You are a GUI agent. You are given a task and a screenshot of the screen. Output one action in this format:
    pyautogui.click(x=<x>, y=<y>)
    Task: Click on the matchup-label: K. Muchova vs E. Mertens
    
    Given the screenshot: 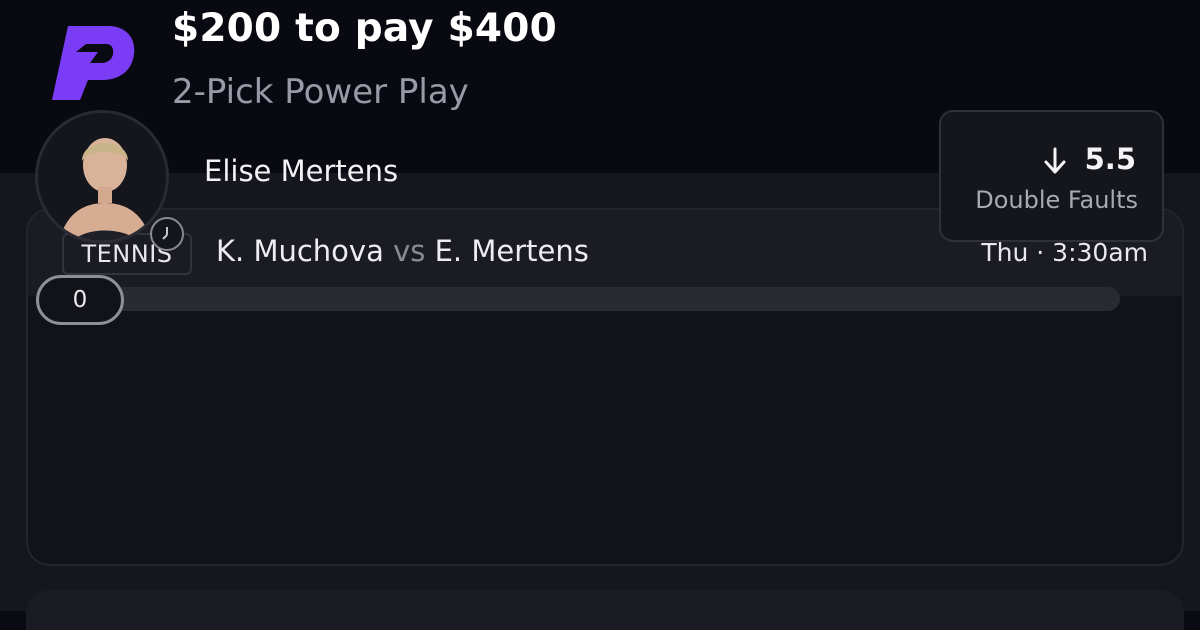 What is the action you would take?
    pyautogui.click(x=402, y=251)
    